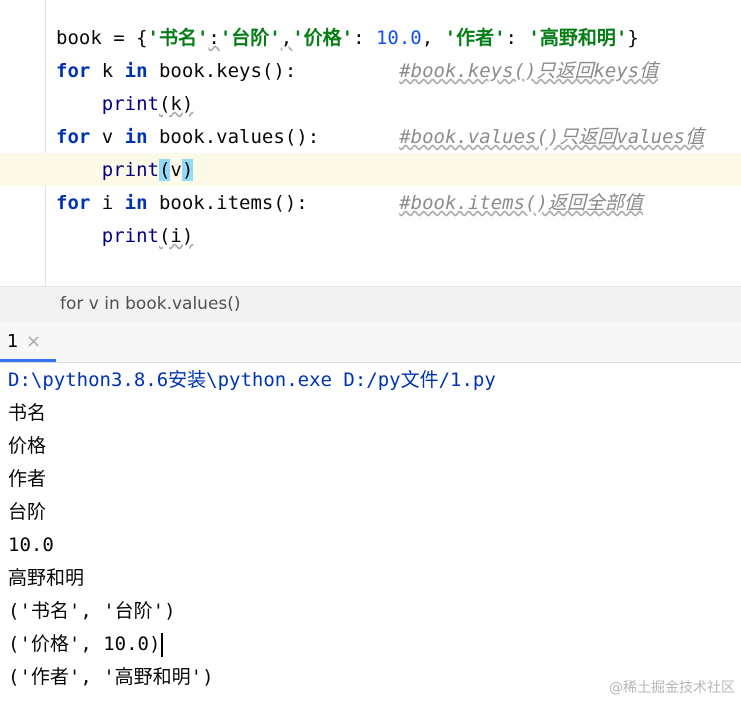 This screenshot has width=741, height=703. What do you see at coordinates (111, 677) in the screenshot?
I see `console-output-line: ('作者', '高野和明')` at bounding box center [111, 677].